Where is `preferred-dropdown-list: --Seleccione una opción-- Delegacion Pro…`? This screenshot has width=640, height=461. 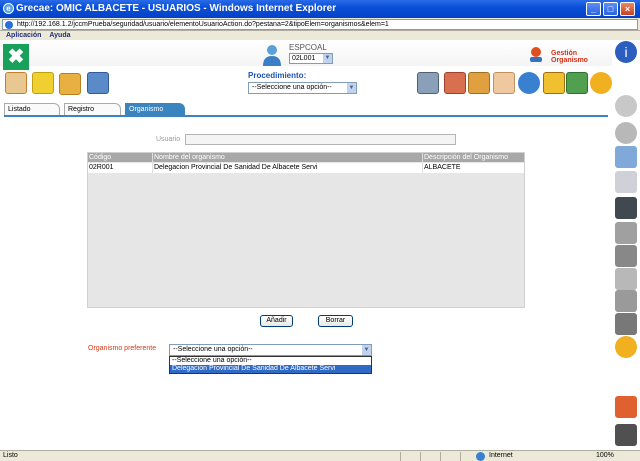 preferred-dropdown-list: --Seleccione una opción-- Delegacion Pro… is located at coordinates (270, 365).